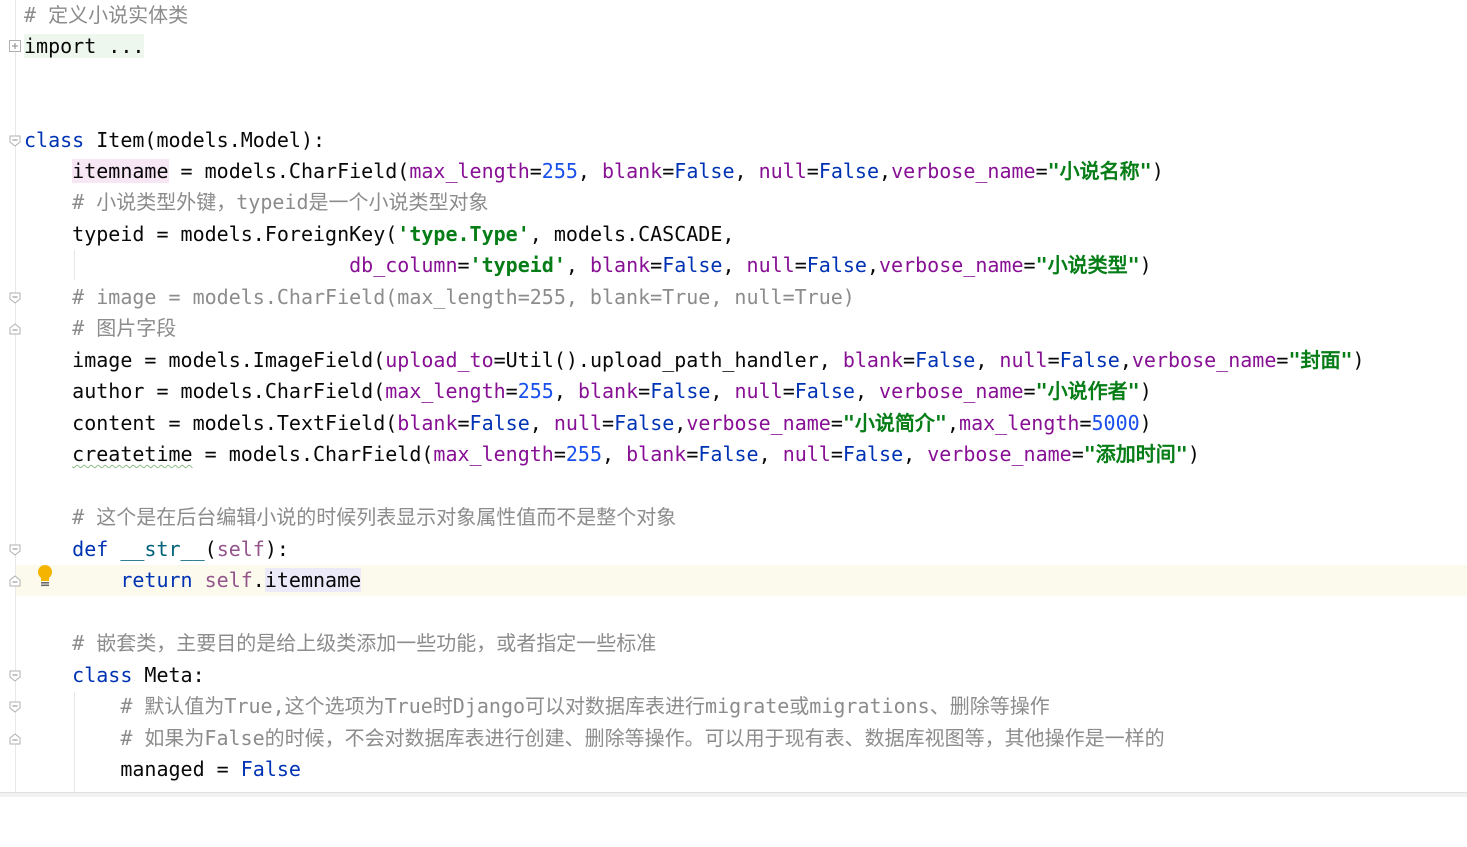 The width and height of the screenshot is (1467, 847). Describe the element at coordinates (517, 265) in the screenshot. I see `string: 'typeid'` at that location.